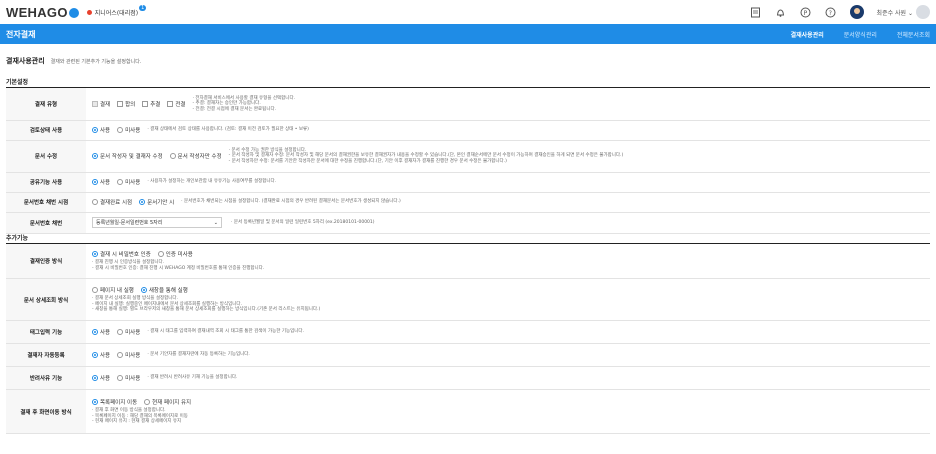 The width and height of the screenshot is (936, 454). Describe the element at coordinates (37, 12) in the screenshot. I see `logo-text: WEHAGO` at that location.